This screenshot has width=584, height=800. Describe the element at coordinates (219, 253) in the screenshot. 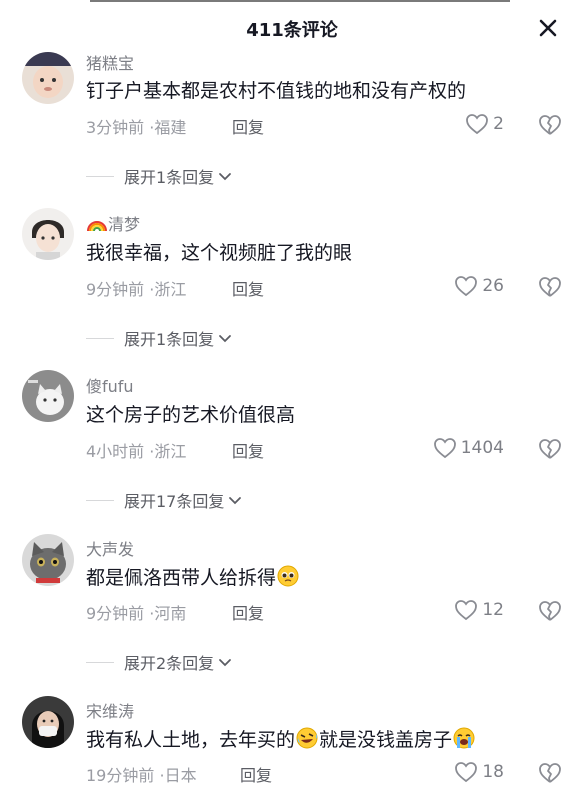

I see `comment-text: 我很幸福，这个视频脏了我的眼` at that location.